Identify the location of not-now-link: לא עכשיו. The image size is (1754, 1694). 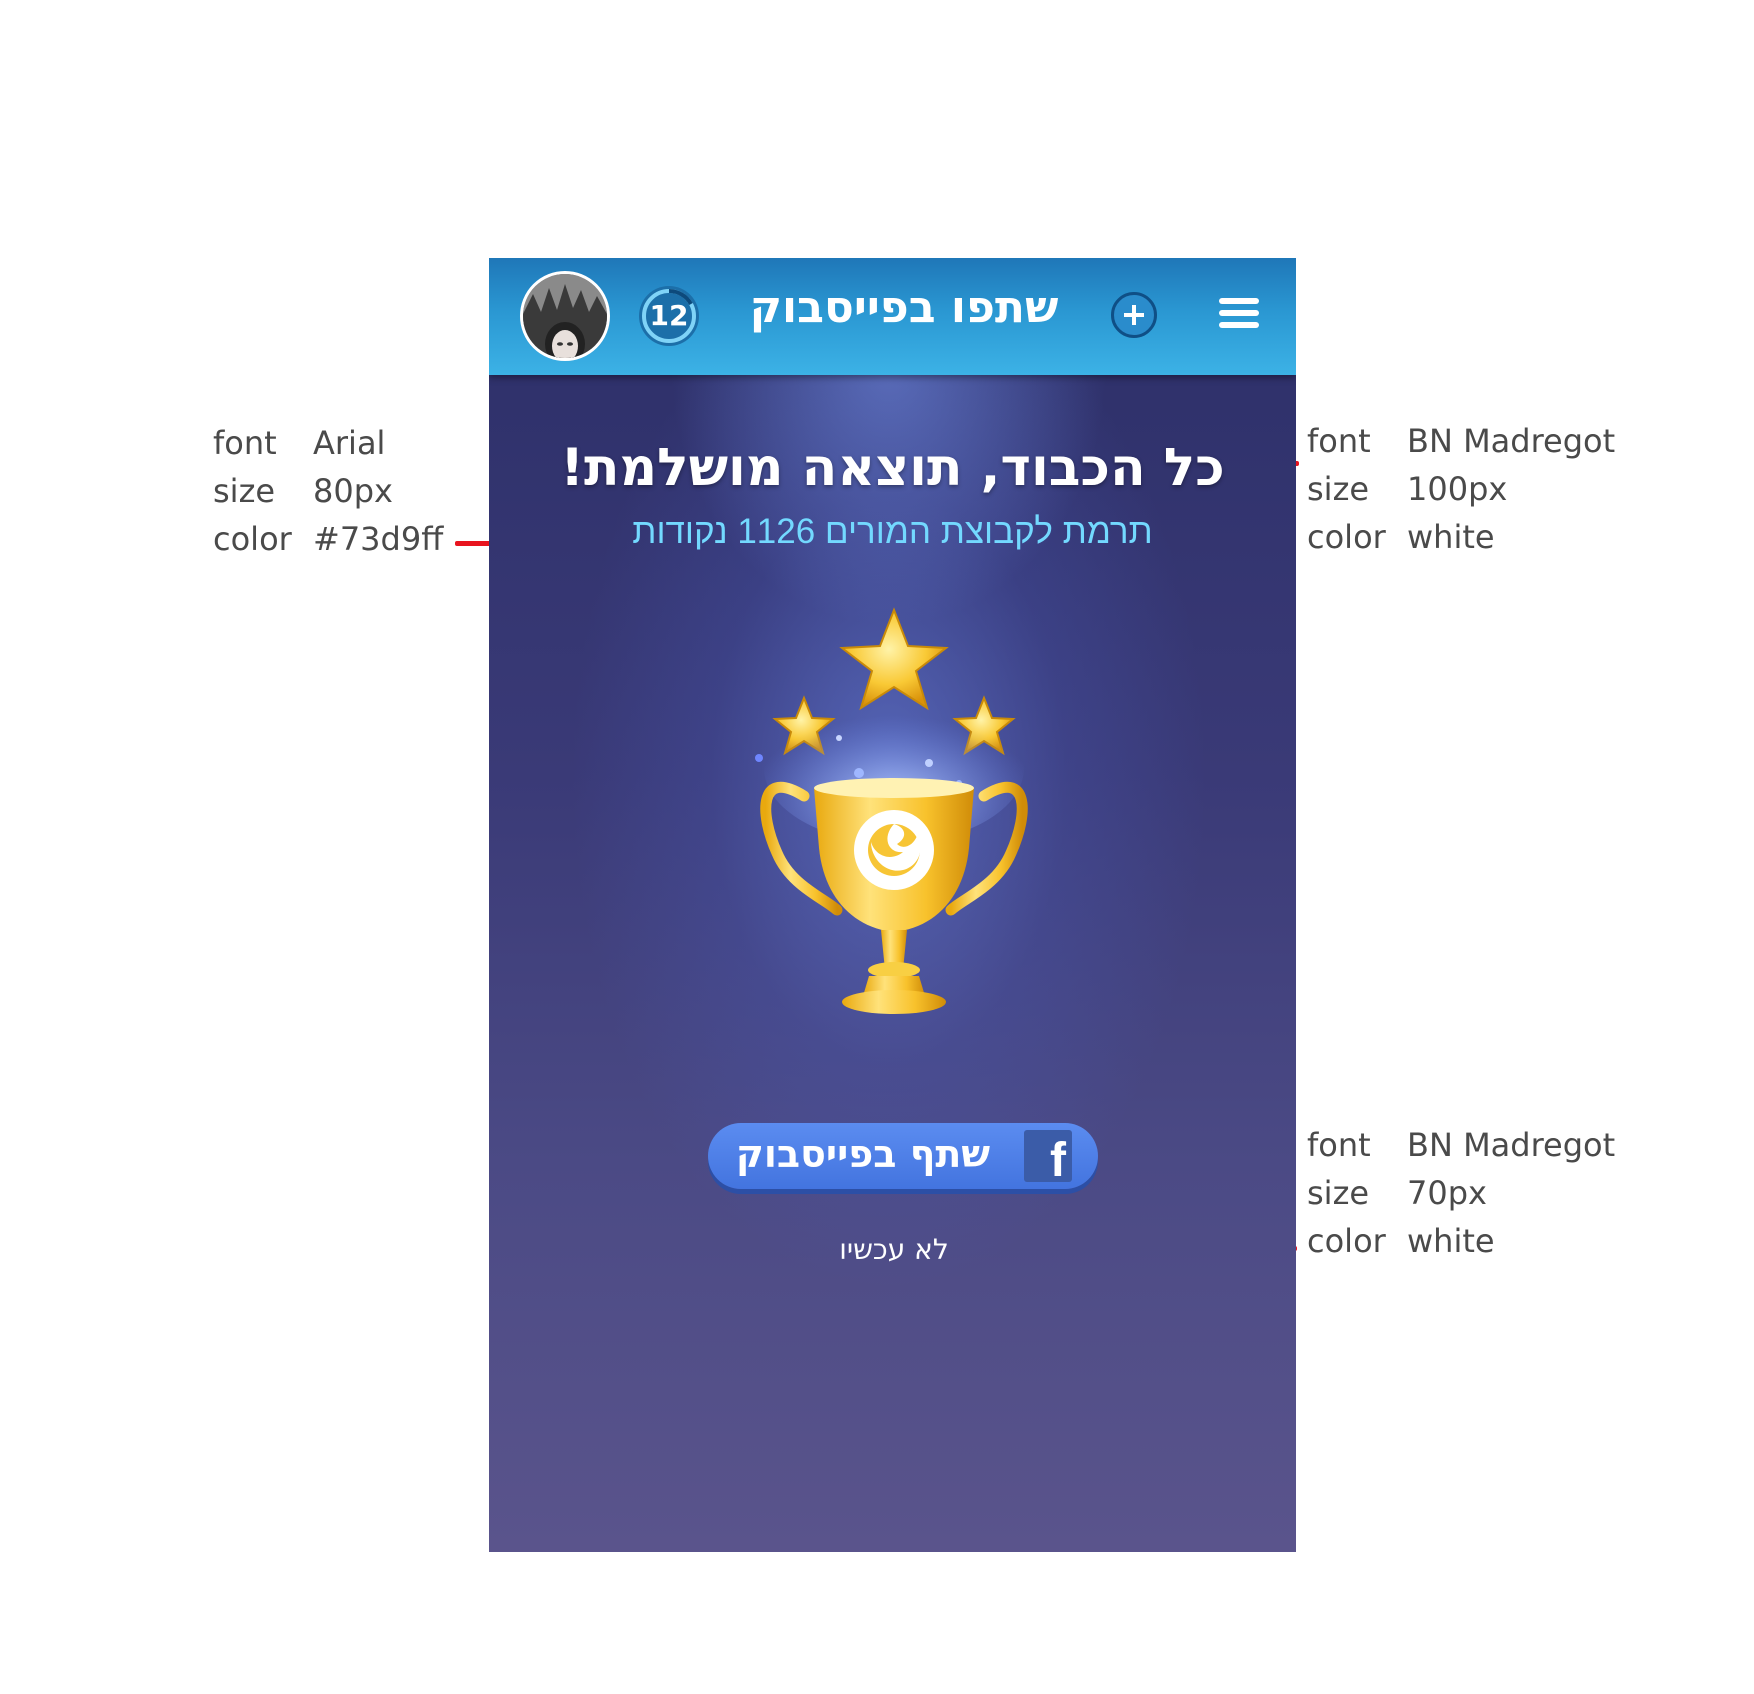
(894, 1249).